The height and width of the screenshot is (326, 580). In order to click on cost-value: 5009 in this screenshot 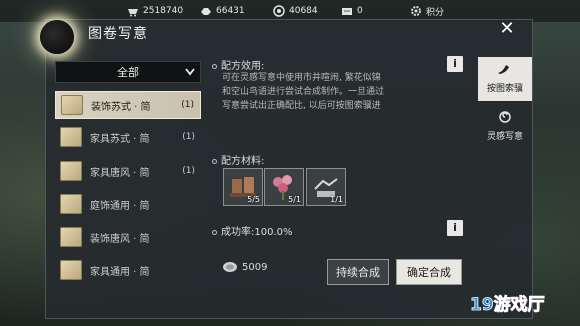, I will do `click(255, 267)`.